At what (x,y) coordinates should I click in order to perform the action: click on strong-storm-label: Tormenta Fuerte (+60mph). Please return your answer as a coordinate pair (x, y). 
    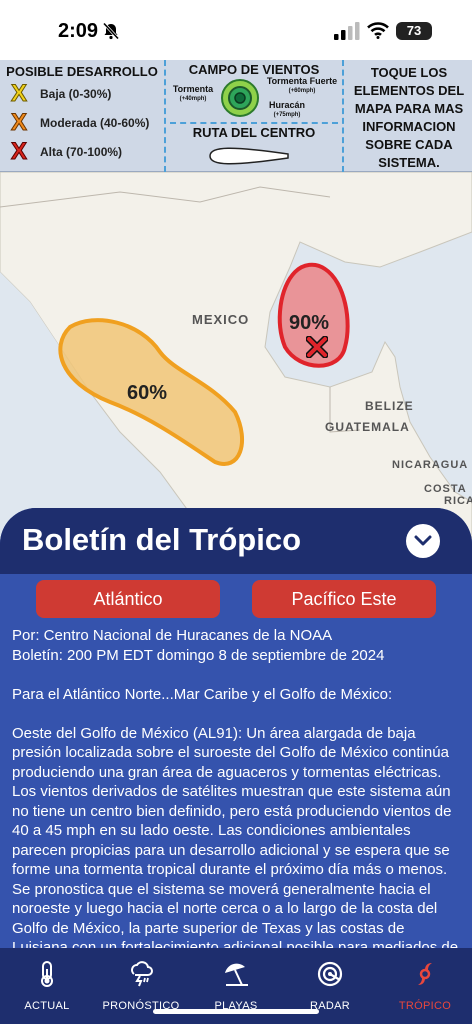
    Looking at the image, I should click on (302, 85).